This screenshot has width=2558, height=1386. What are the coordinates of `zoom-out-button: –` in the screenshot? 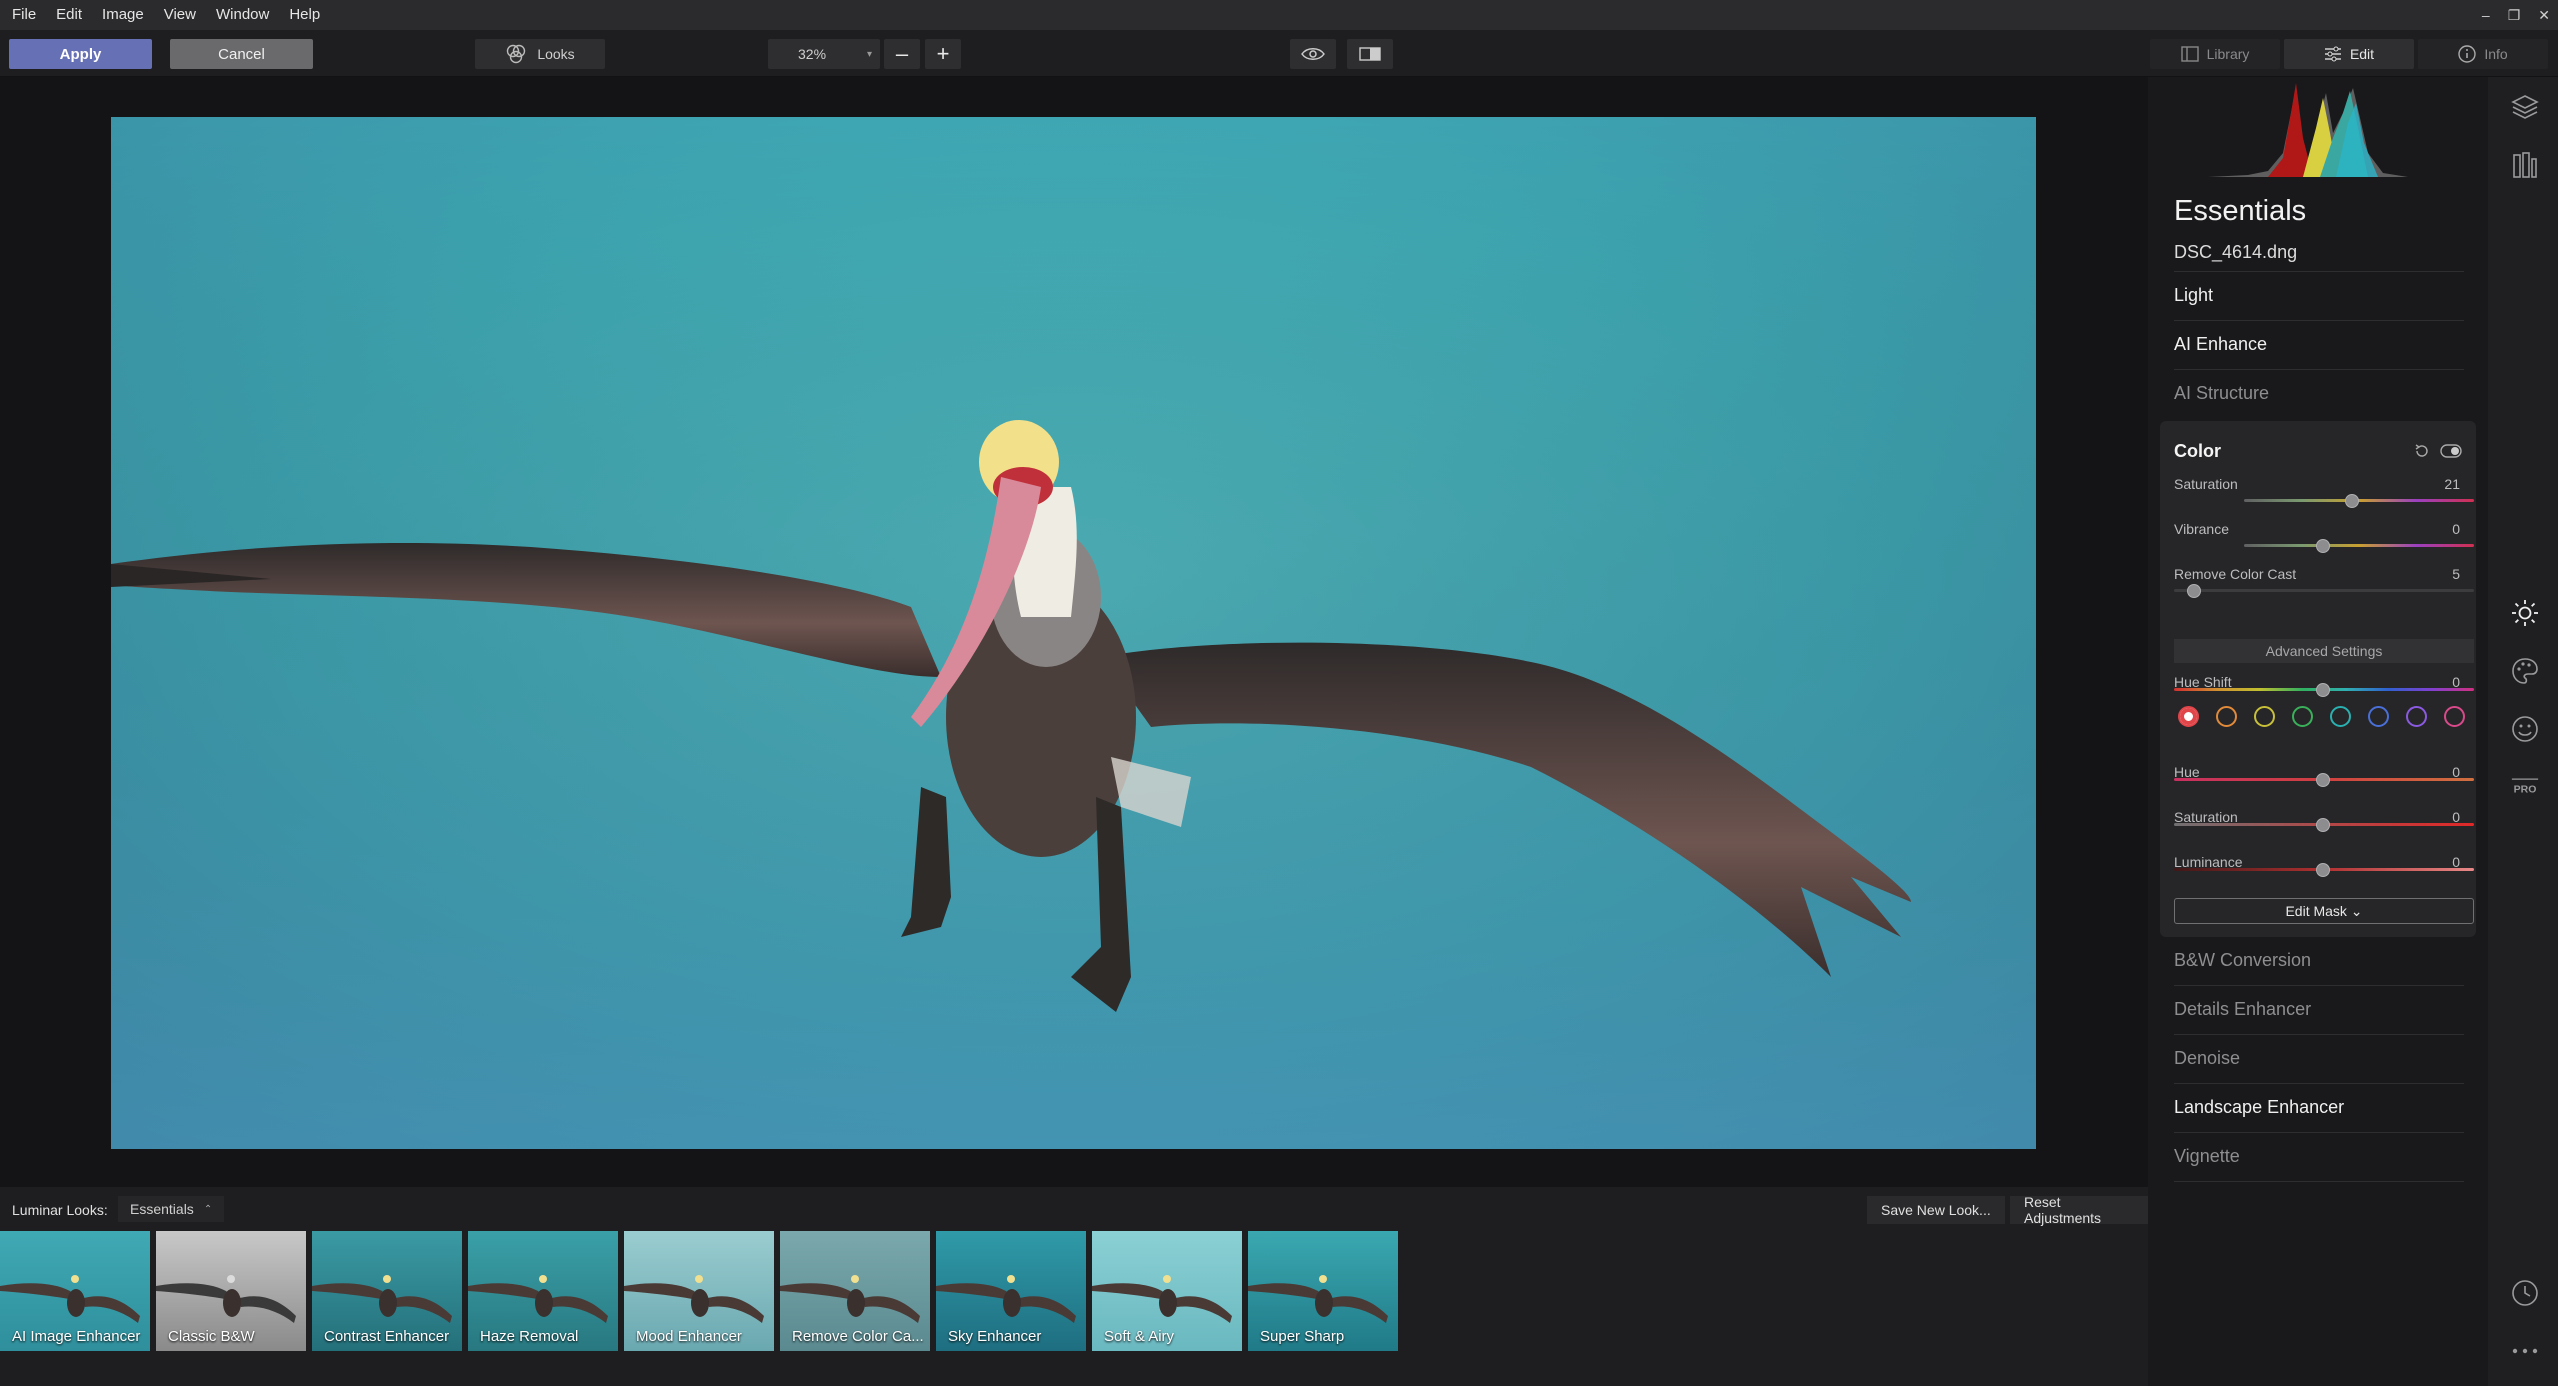 It's located at (902, 54).